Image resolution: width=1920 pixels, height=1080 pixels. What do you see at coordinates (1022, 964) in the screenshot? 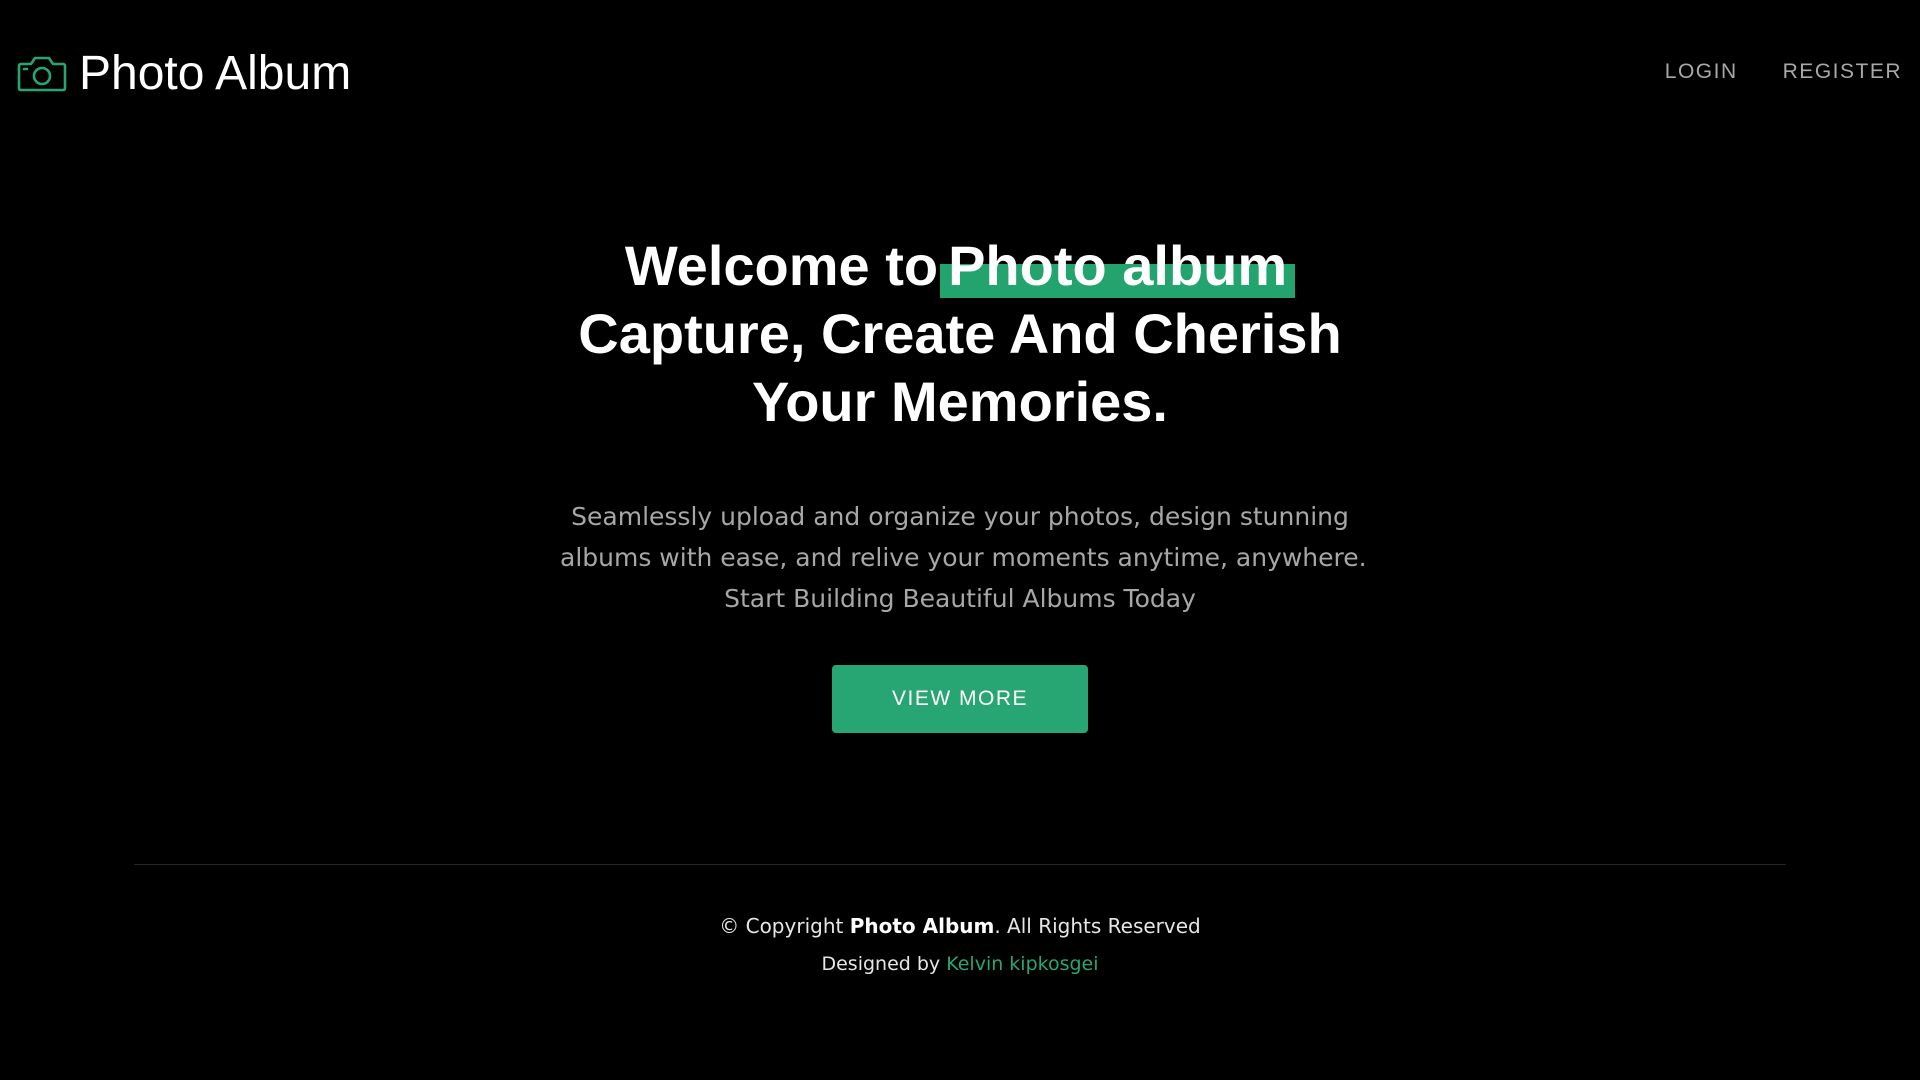
I see `designer-link: Kelvin kipkosgei` at bounding box center [1022, 964].